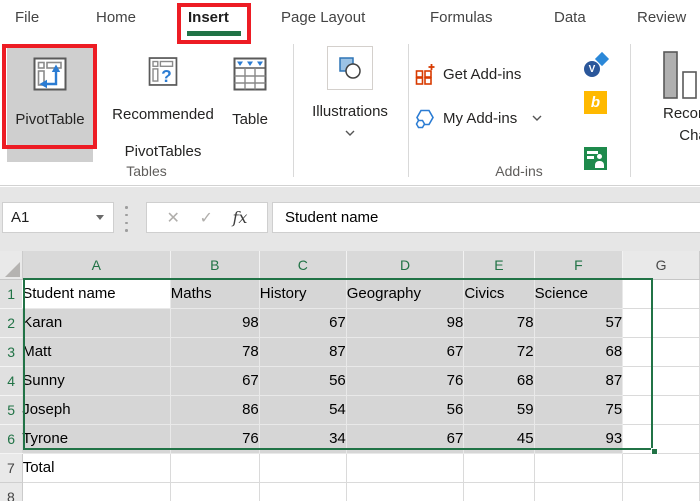  What do you see at coordinates (250, 103) in the screenshot?
I see `table-button: Table` at bounding box center [250, 103].